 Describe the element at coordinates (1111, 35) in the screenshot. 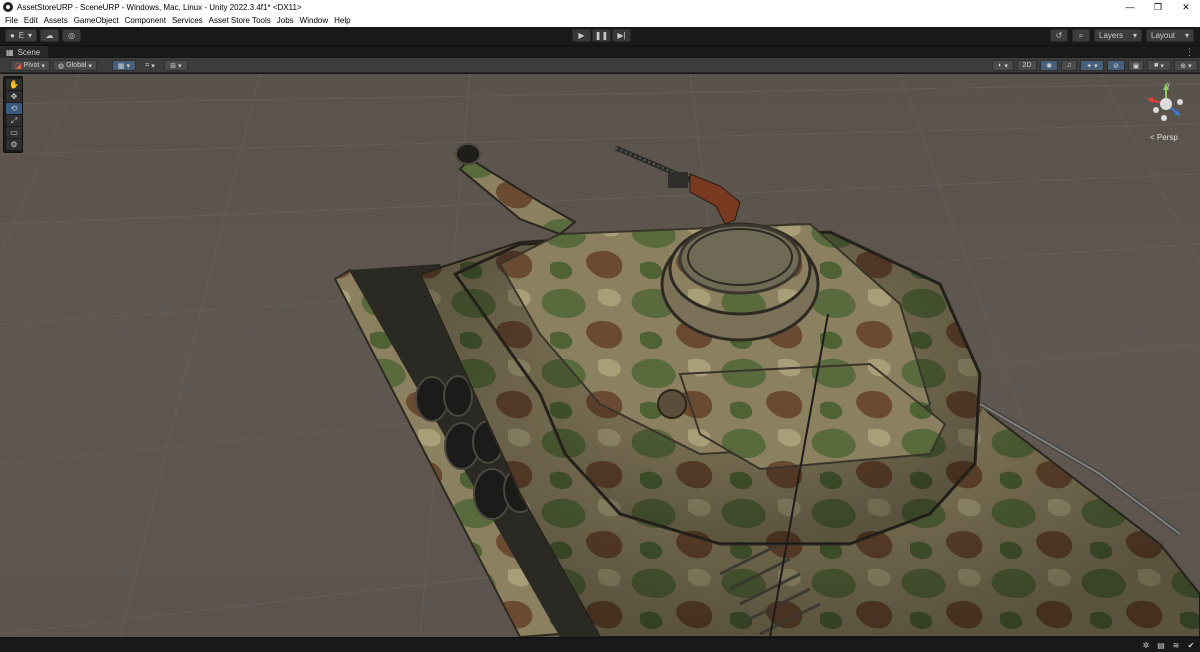

I see `layers-label: Layers` at that location.